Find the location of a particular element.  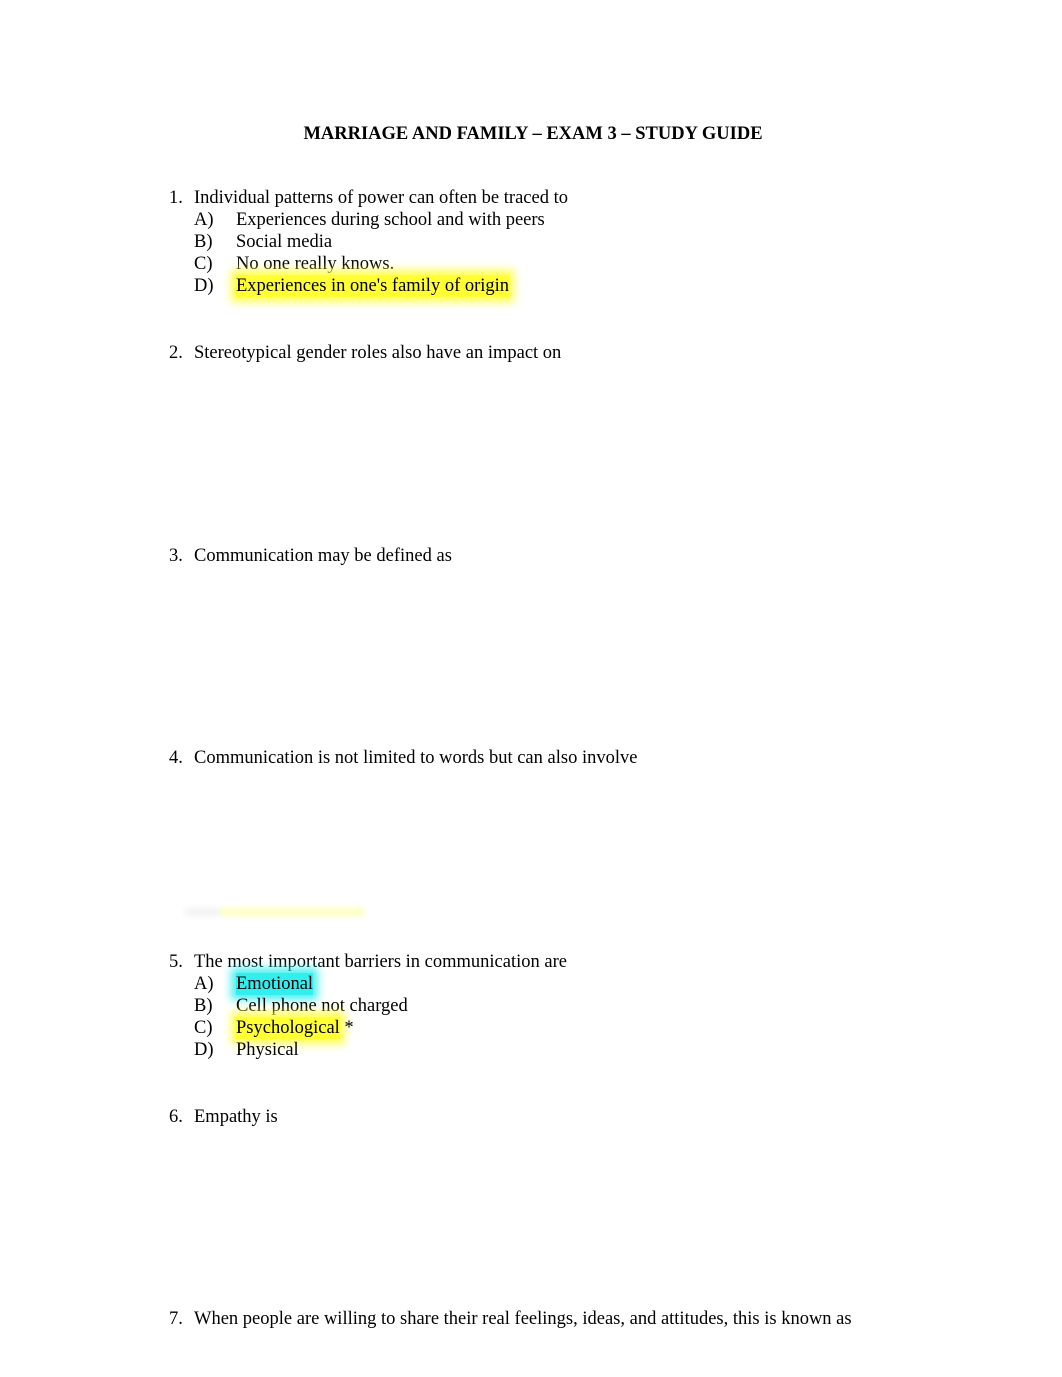

answer-option: D) Physical is located at coordinates (380, 1050).